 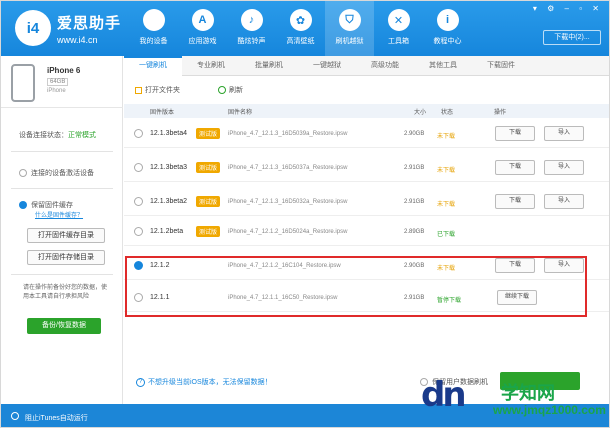 I want to click on highlight-box, so click(x=356, y=286).